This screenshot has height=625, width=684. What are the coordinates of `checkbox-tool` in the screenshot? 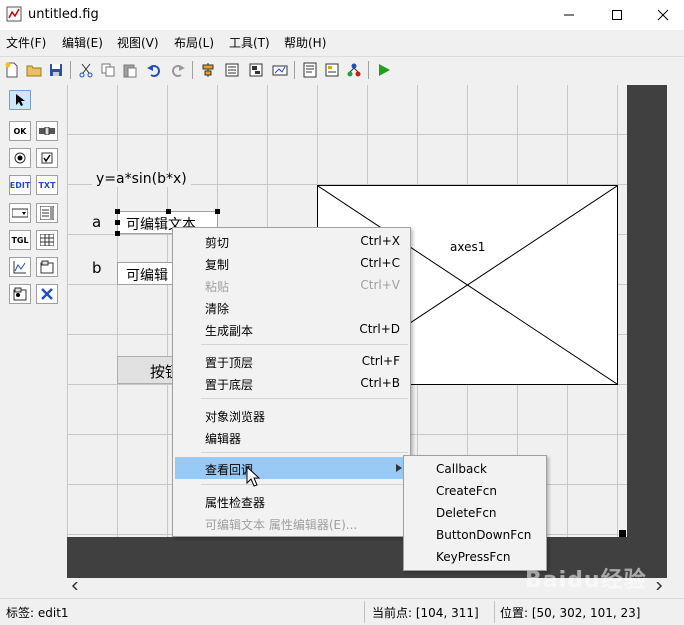 It's located at (47, 158).